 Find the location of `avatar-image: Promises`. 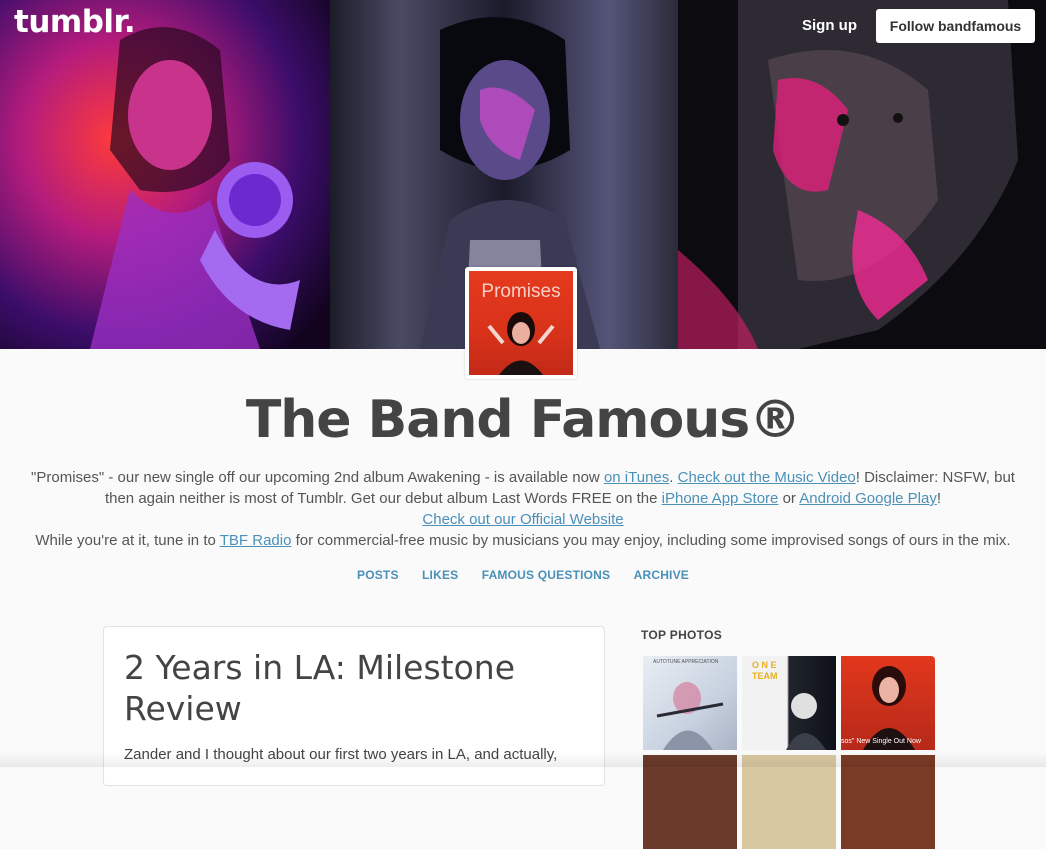

avatar-image: Promises is located at coordinates (521, 323).